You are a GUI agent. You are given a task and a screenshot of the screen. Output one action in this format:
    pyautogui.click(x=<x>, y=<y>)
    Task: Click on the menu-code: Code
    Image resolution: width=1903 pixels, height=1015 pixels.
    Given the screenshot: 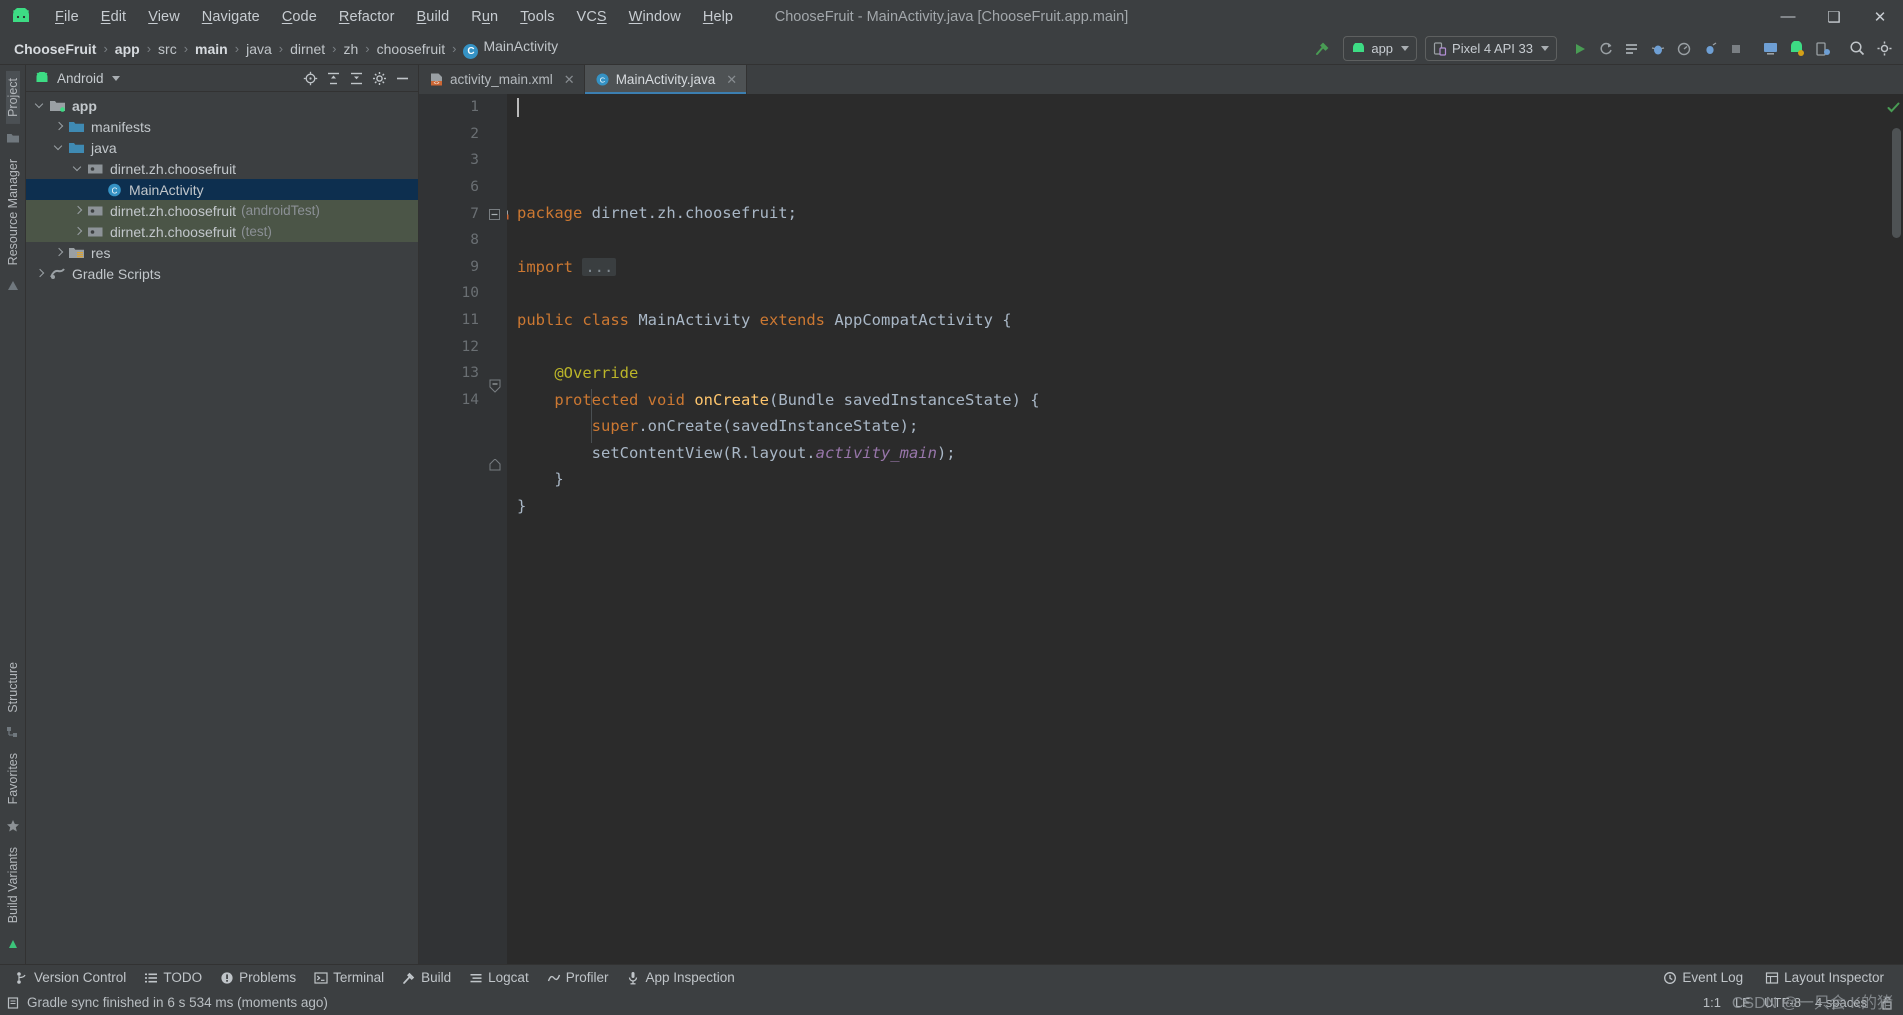 What is the action you would take?
    pyautogui.click(x=299, y=17)
    